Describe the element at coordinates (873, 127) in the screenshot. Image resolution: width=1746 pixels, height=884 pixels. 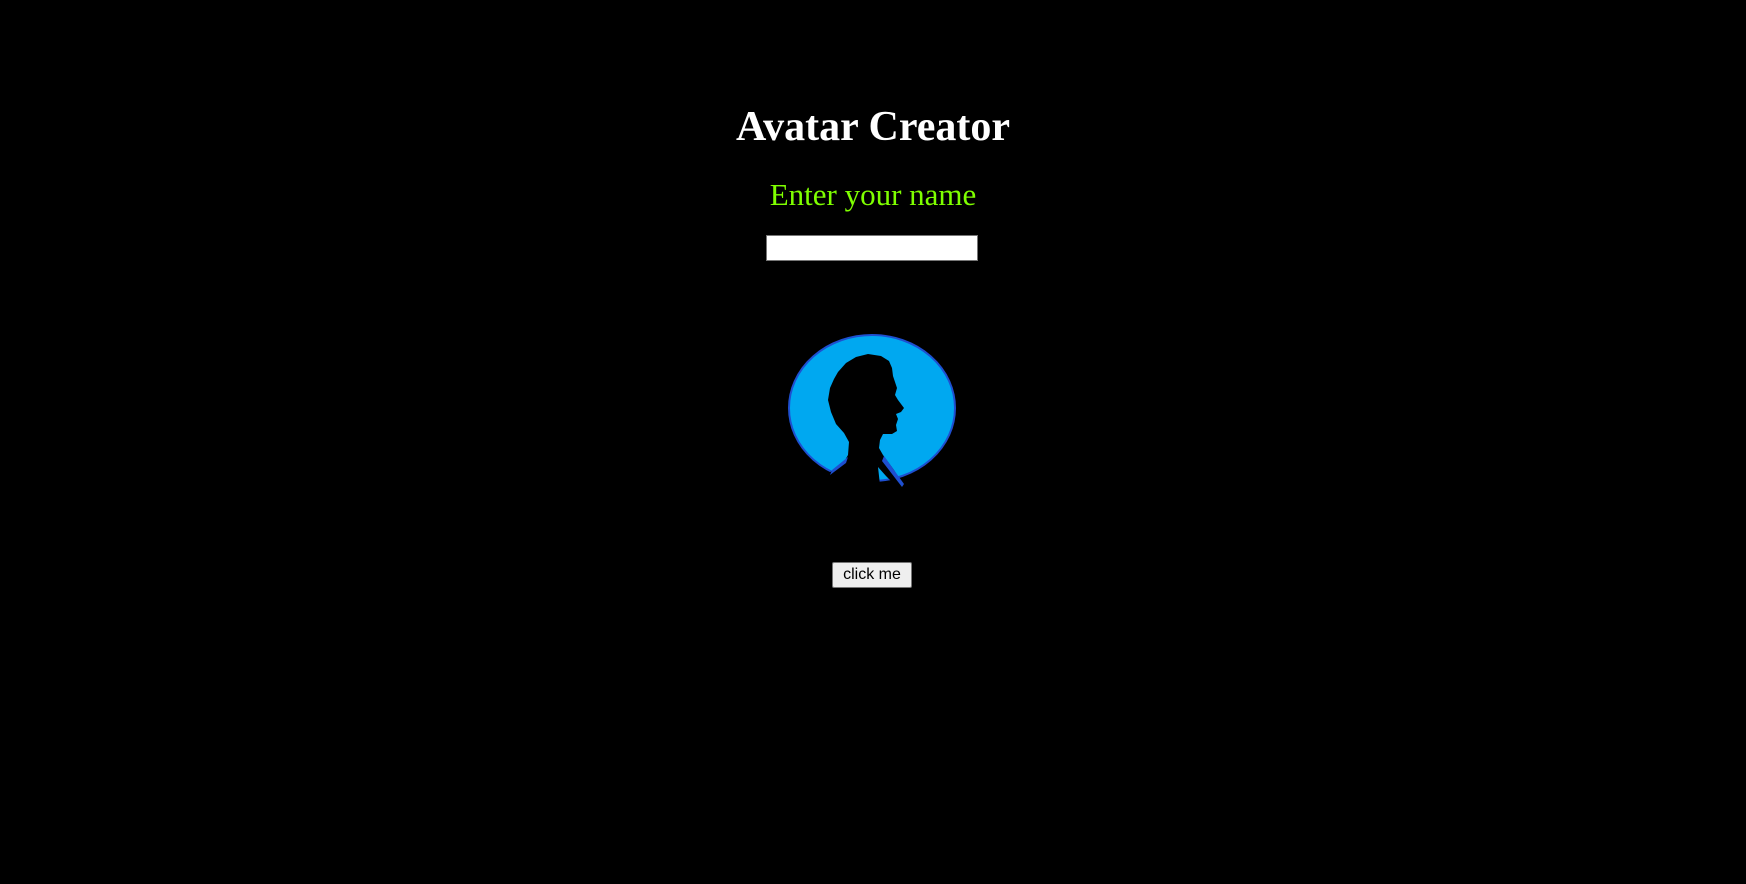
I see `page-title: Avatar Creator` at that location.